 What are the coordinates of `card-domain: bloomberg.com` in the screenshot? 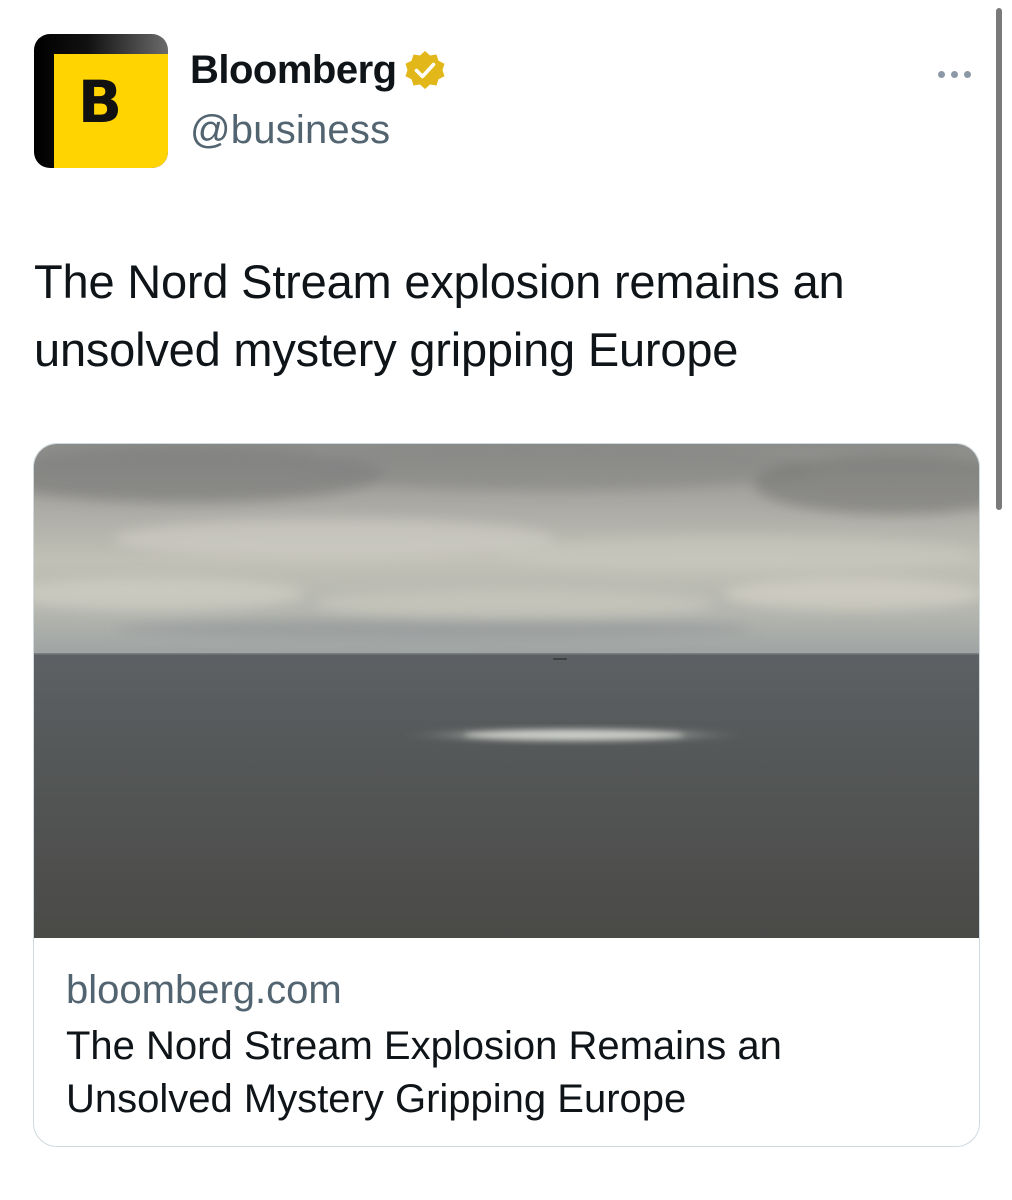 It's located at (204, 990).